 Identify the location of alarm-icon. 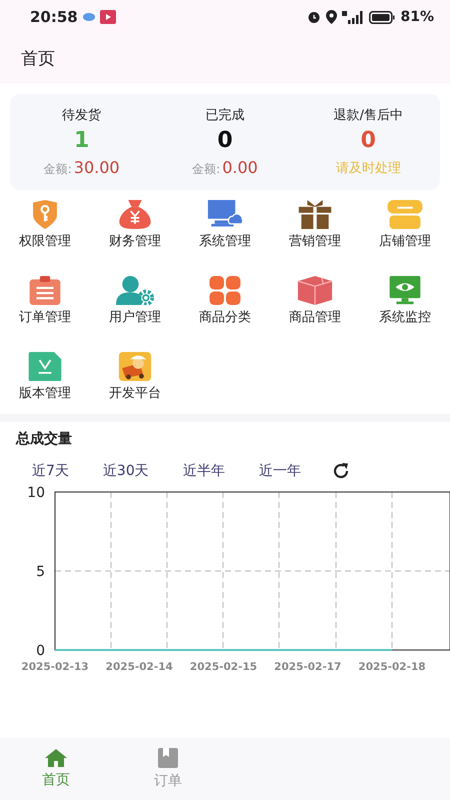
(314, 17).